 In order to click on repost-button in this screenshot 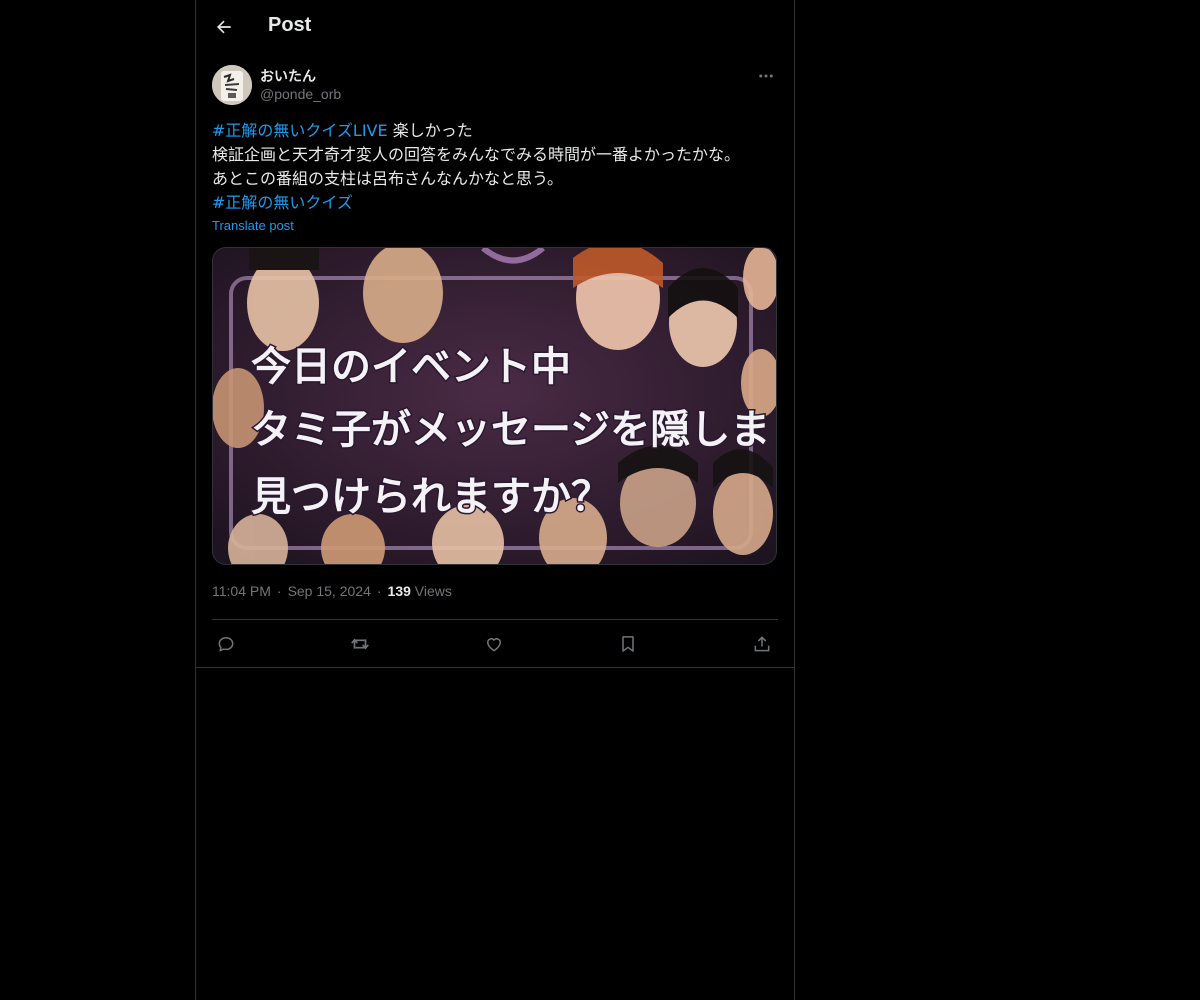, I will do `click(360, 644)`.